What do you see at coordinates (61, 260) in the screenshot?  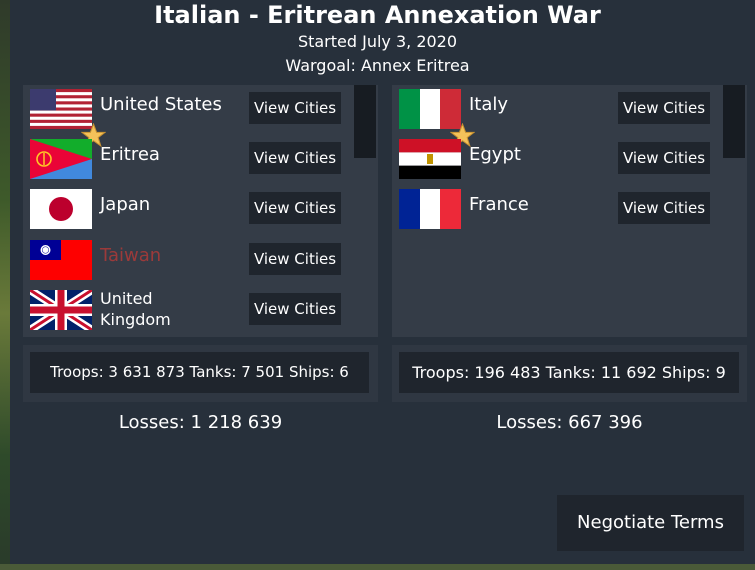 I see `flag-taiwan-icon` at bounding box center [61, 260].